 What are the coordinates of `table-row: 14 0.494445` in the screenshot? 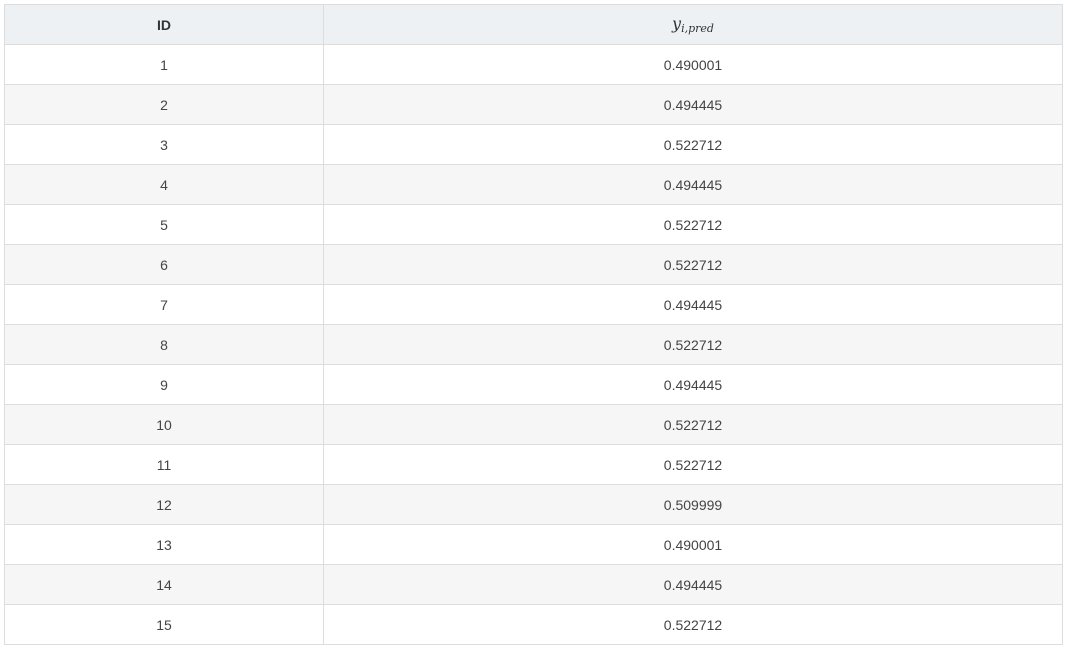 It's located at (533, 584).